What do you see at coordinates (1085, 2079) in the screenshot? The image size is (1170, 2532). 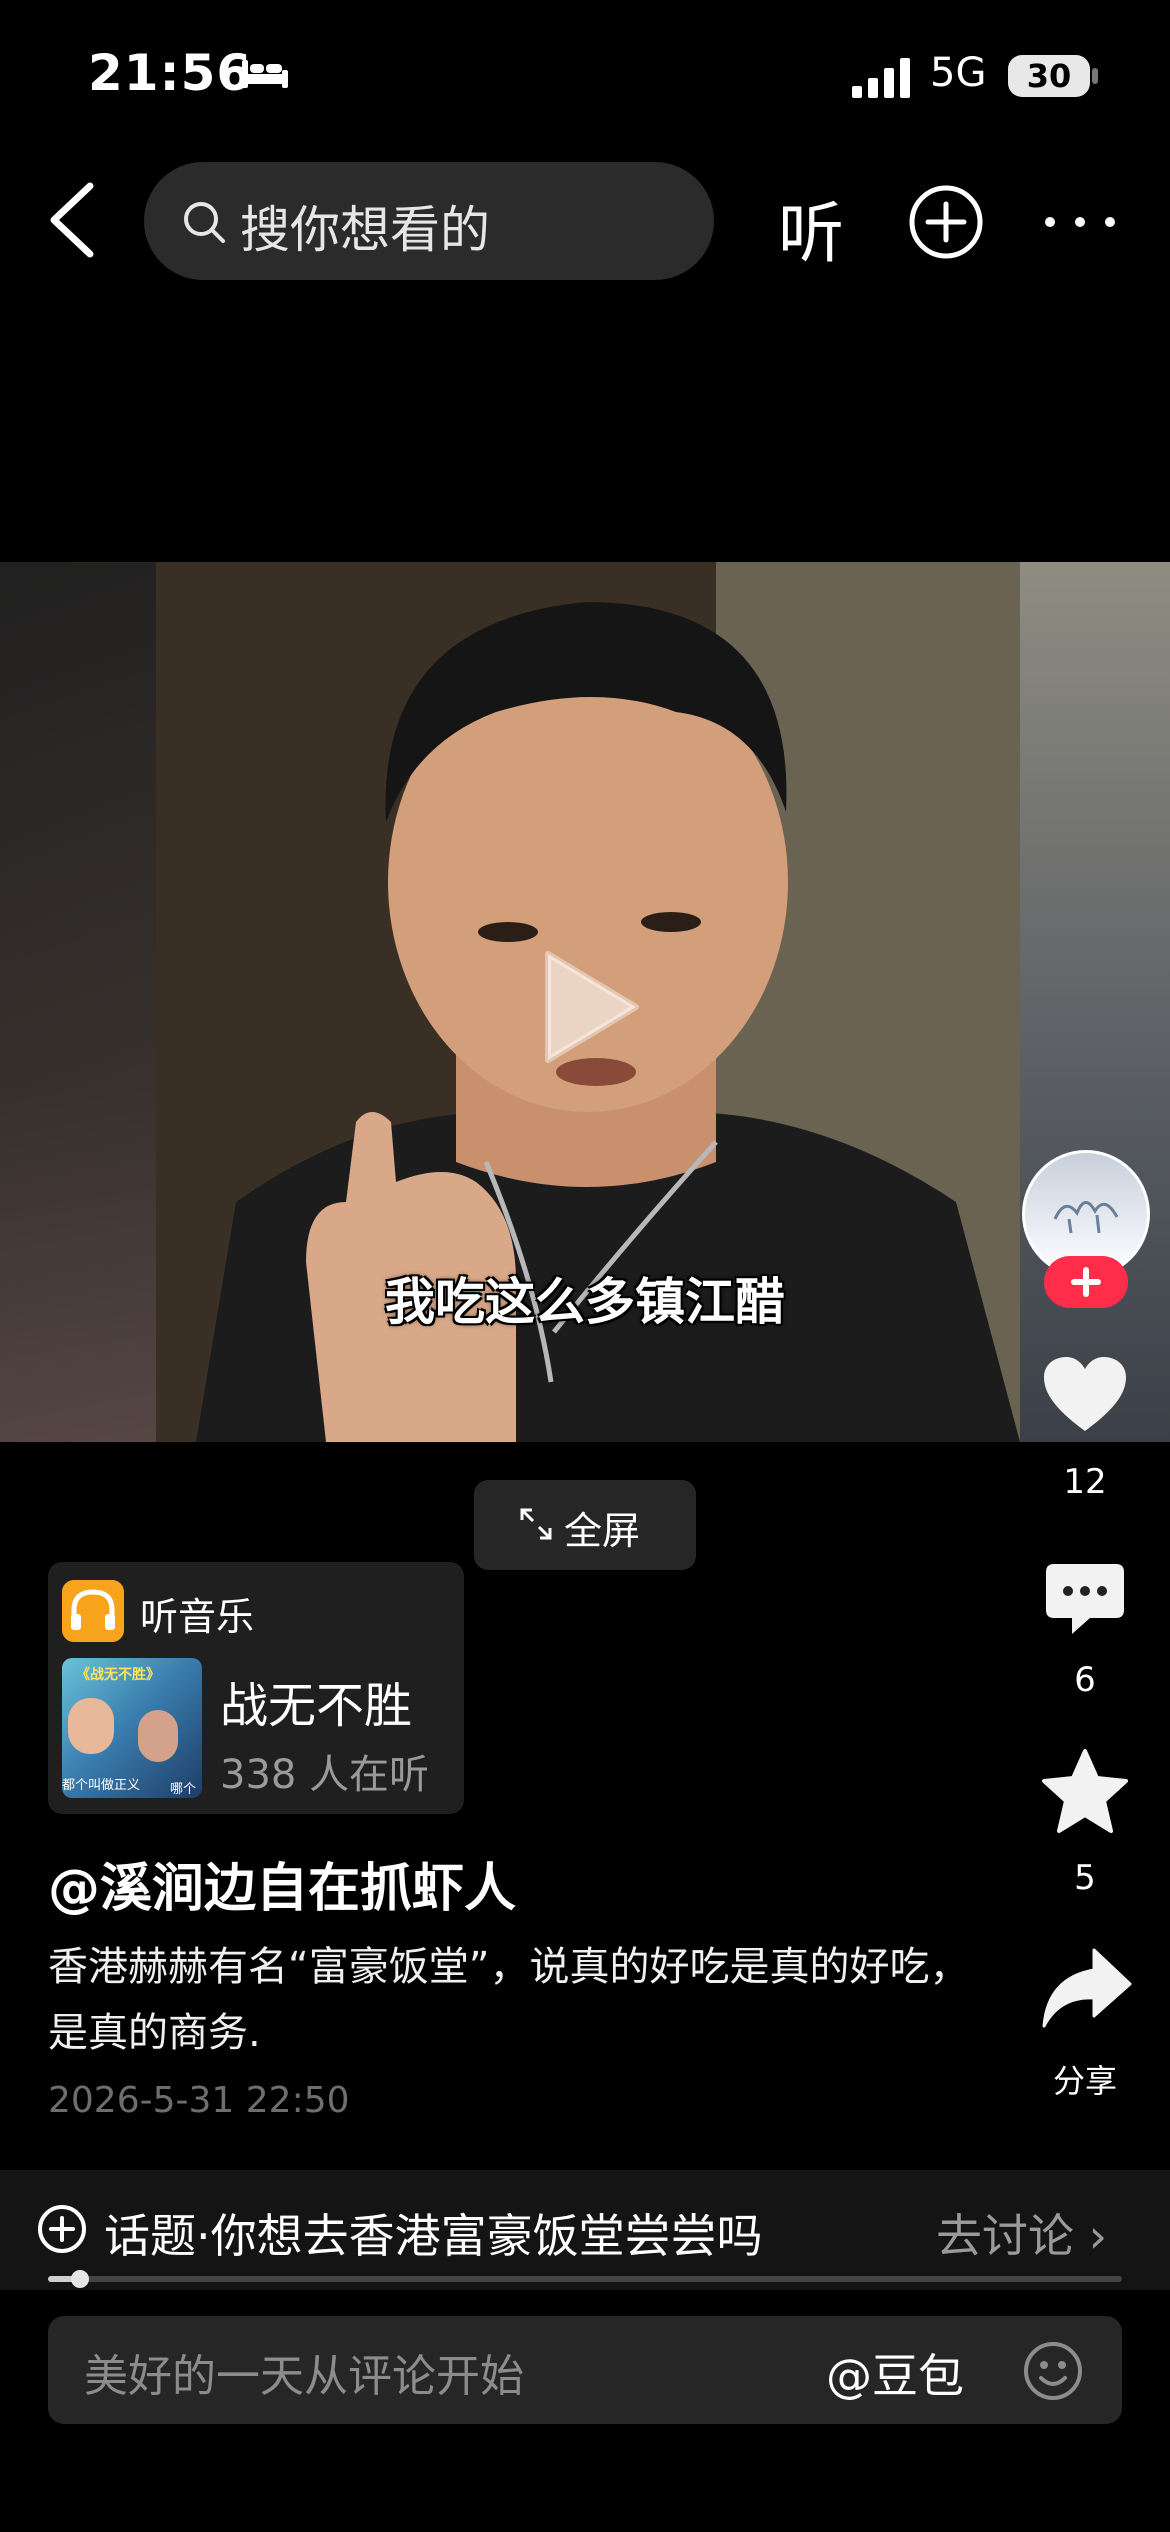 I see `share-label: 分享` at bounding box center [1085, 2079].